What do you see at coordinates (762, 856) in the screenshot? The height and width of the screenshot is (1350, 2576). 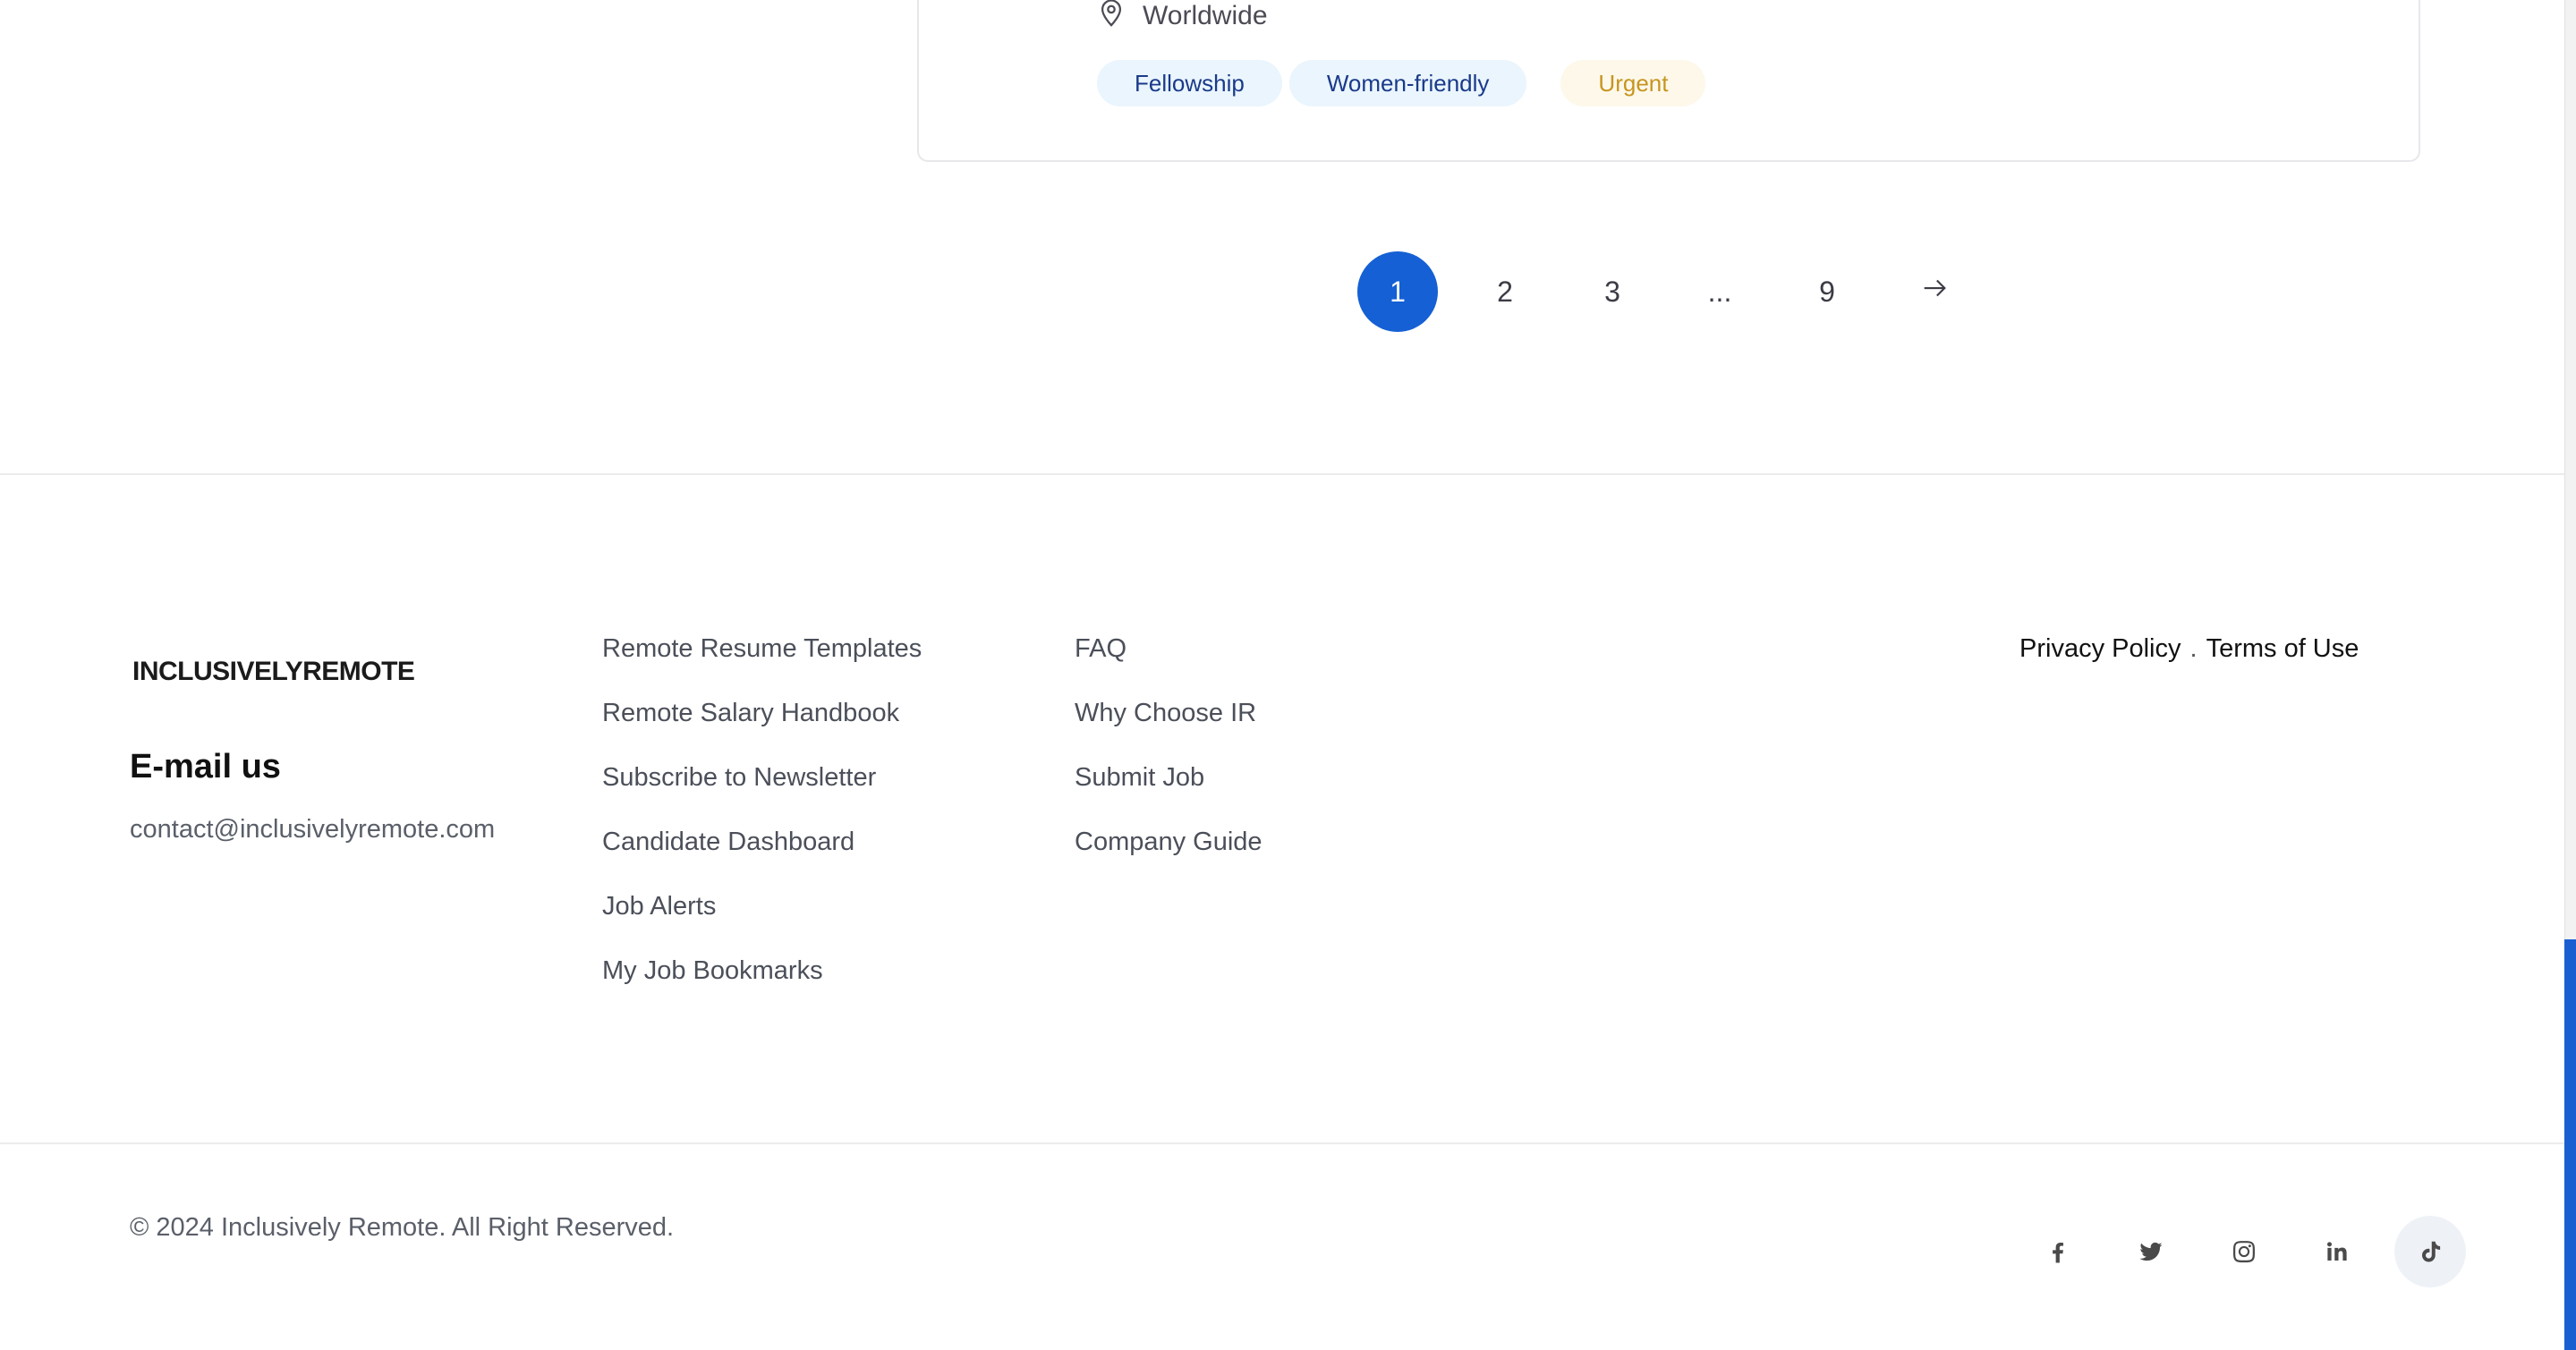 I see `footer-link-candidate-dashboard: Candidate Dashboard` at bounding box center [762, 856].